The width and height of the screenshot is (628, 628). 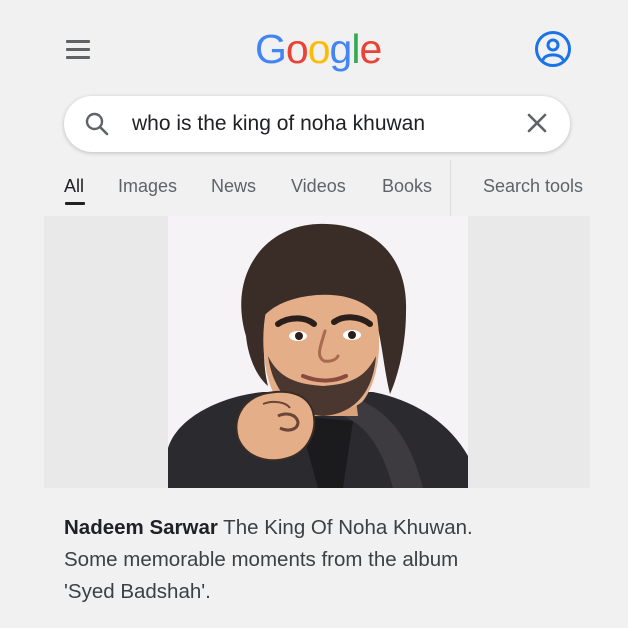 What do you see at coordinates (137, 591) in the screenshot?
I see `result-caption-line3: 'Syed Badshah'.` at bounding box center [137, 591].